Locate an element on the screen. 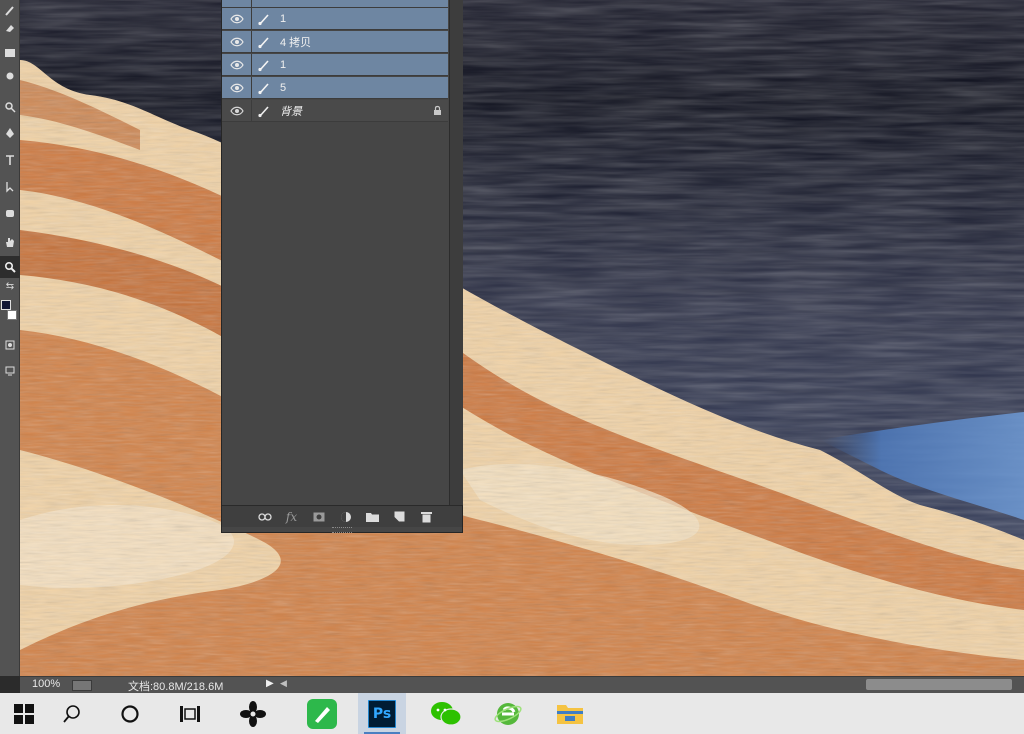 This screenshot has width=1024, height=734. photoshop-ps-label: Ps is located at coordinates (382, 713).